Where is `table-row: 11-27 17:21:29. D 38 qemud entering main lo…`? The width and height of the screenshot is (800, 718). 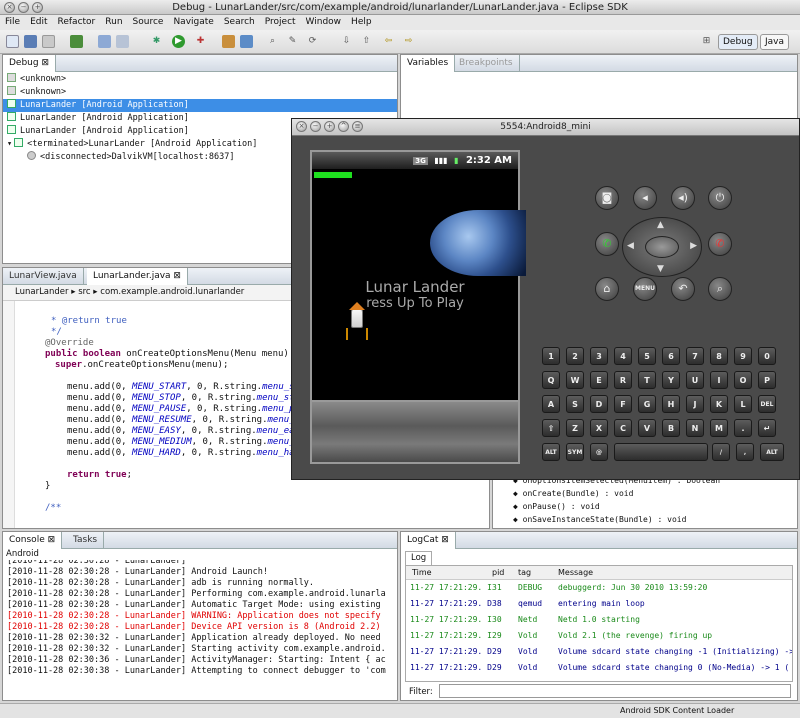 table-row: 11-27 17:21:29. D 38 qemud entering main lo… is located at coordinates (599, 604).